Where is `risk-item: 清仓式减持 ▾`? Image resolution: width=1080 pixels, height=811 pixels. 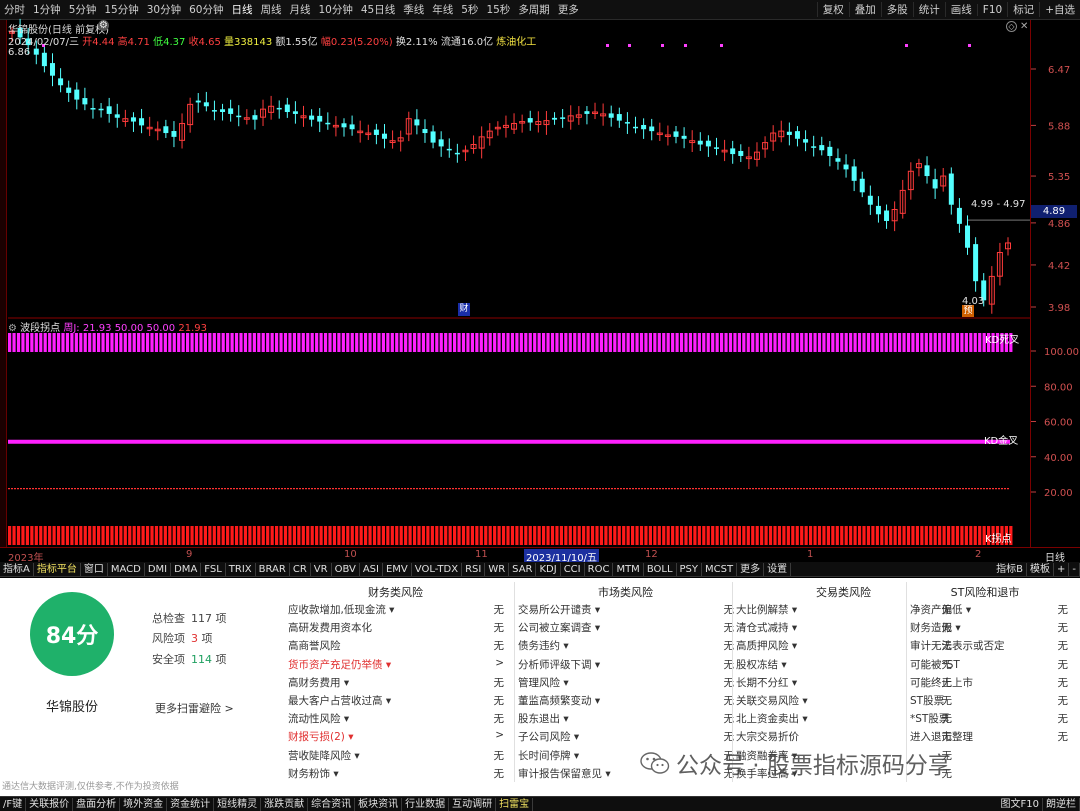
risk-item: 清仓式减持 ▾ is located at coordinates (766, 627).